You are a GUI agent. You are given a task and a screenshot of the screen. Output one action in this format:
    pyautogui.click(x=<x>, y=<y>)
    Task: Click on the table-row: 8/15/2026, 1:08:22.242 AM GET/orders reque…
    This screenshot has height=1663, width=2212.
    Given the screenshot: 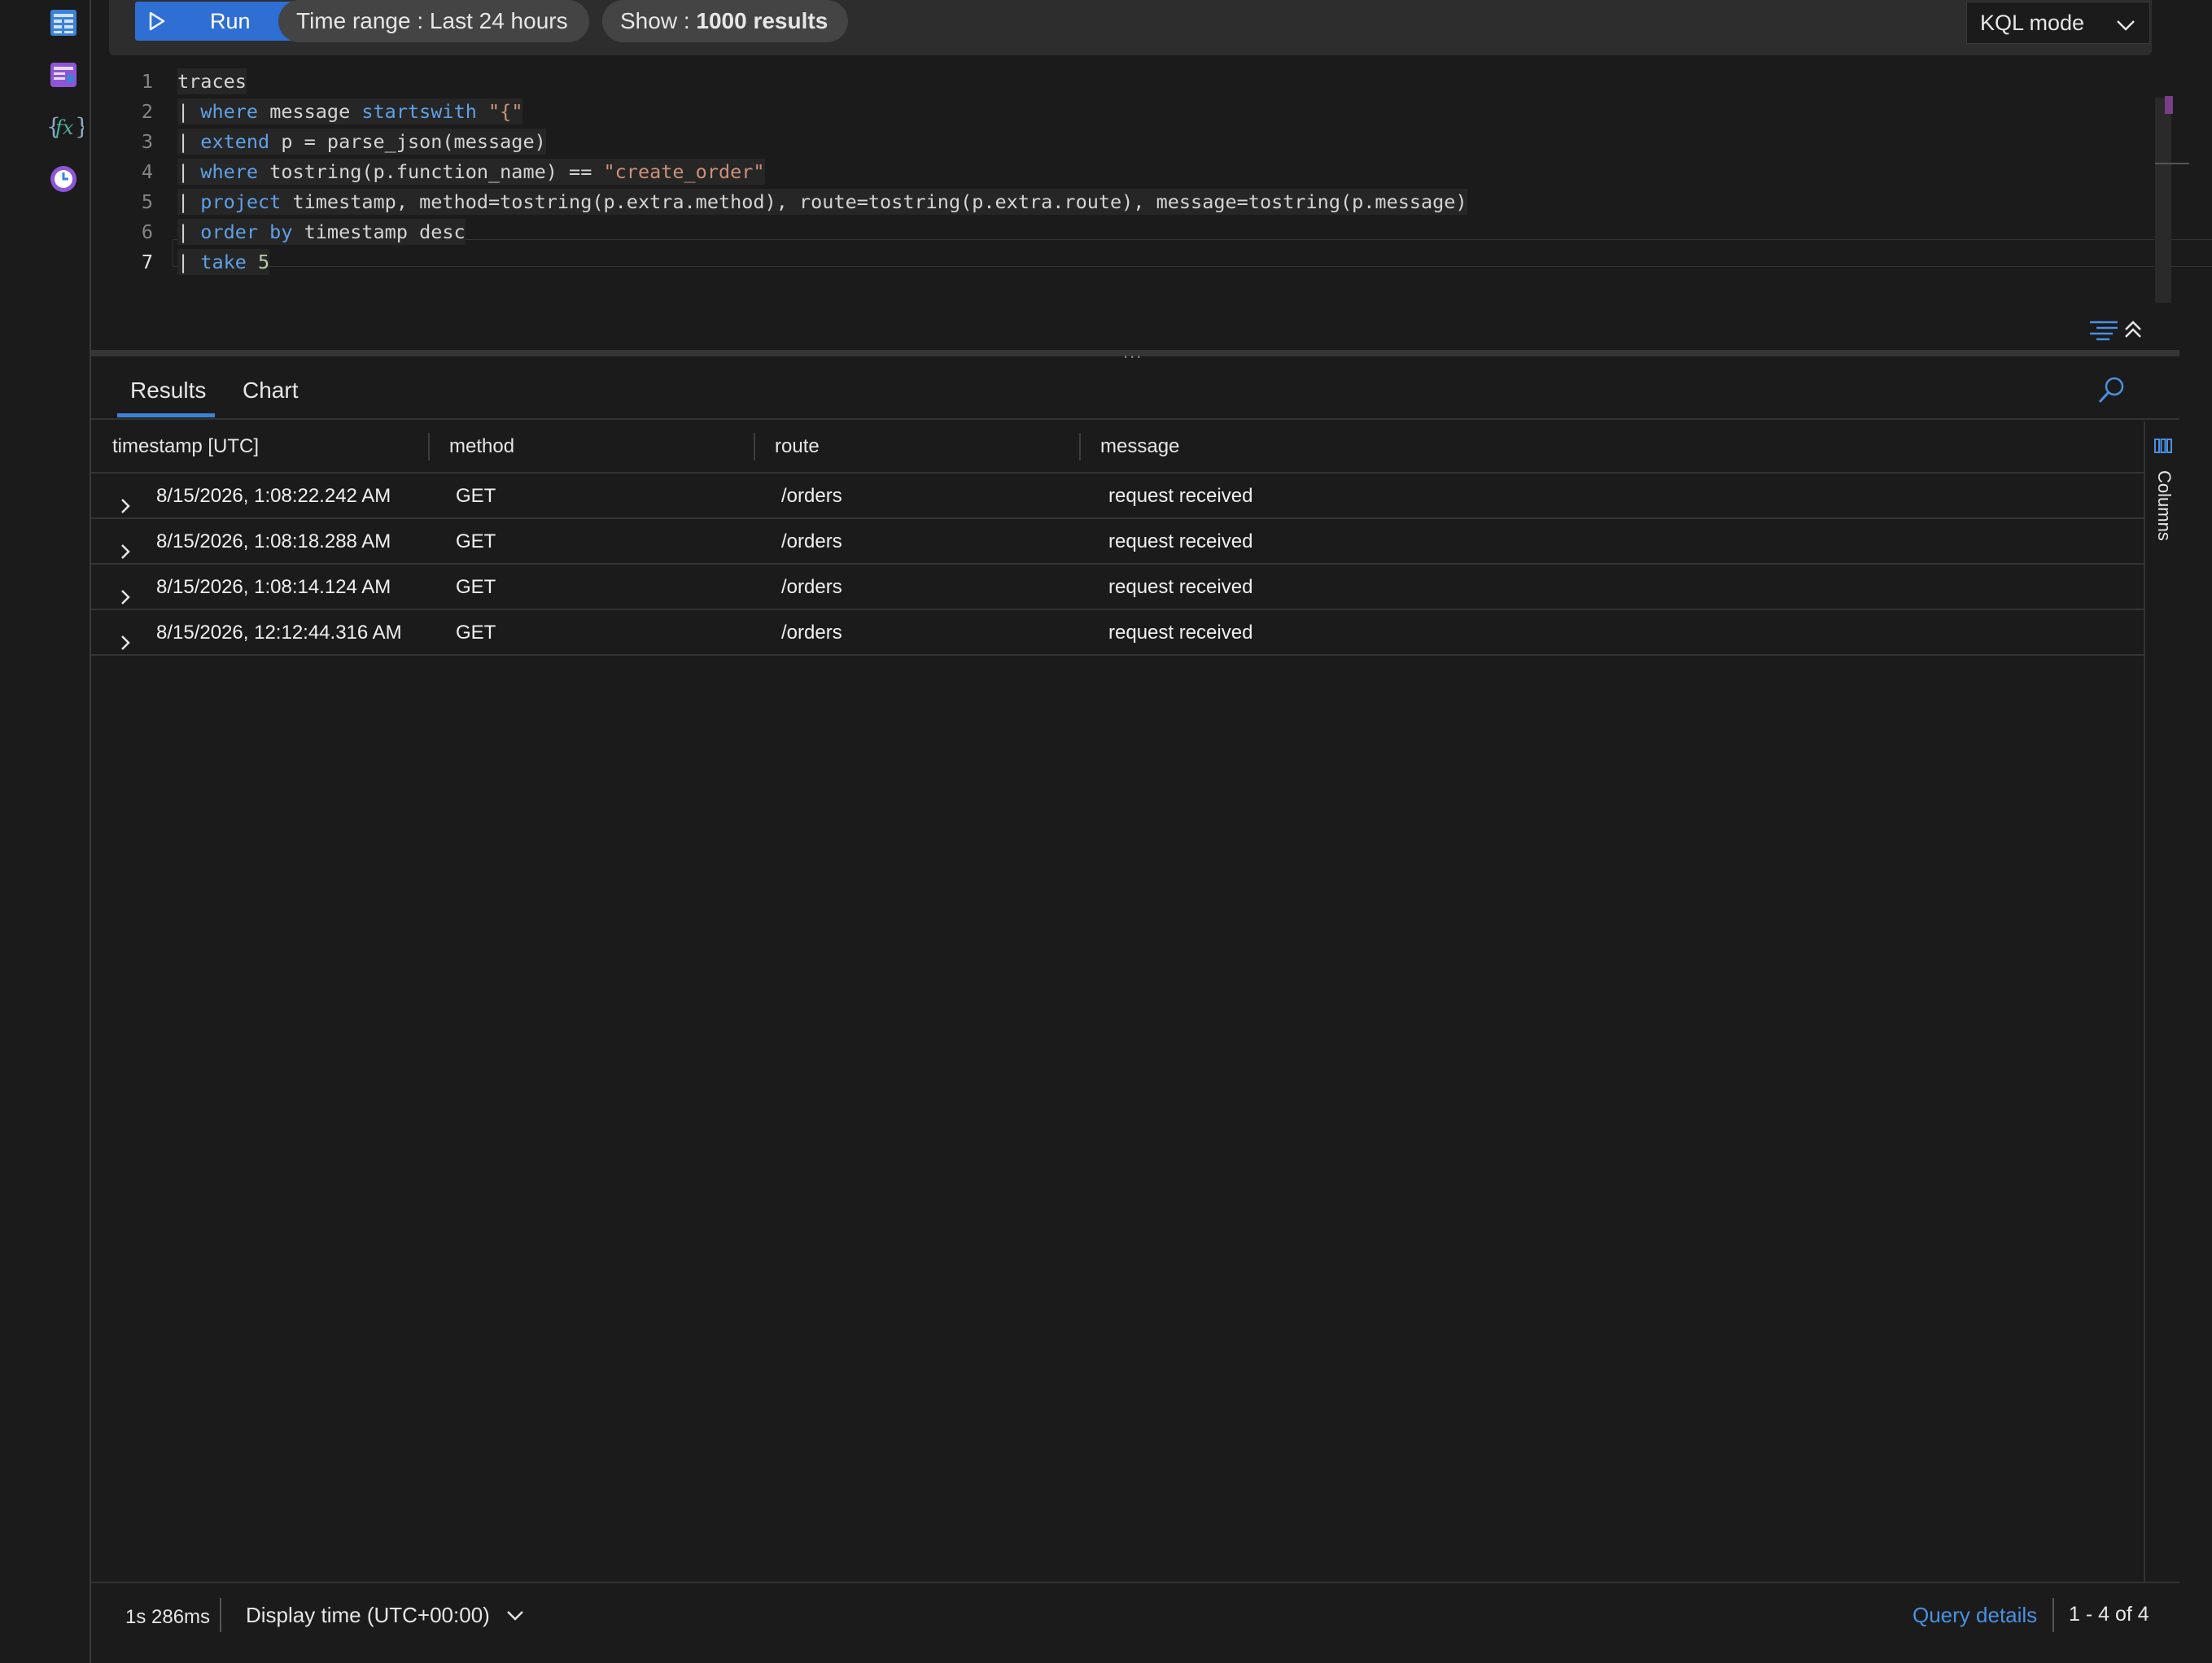 What is the action you would take?
    pyautogui.click(x=1117, y=496)
    